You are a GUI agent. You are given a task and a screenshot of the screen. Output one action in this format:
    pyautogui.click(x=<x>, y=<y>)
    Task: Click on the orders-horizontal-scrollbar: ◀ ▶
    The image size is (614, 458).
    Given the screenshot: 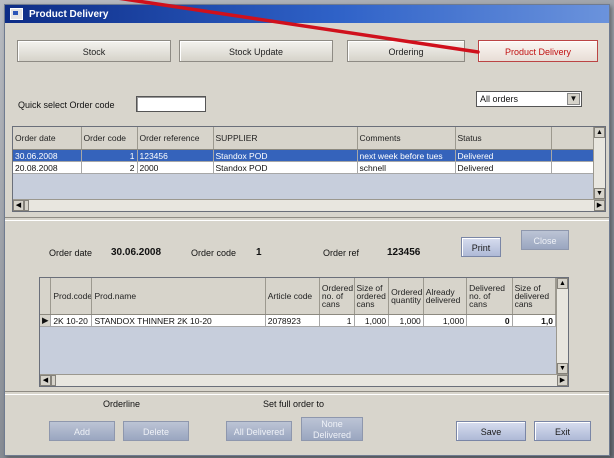 What is the action you would take?
    pyautogui.click(x=309, y=205)
    